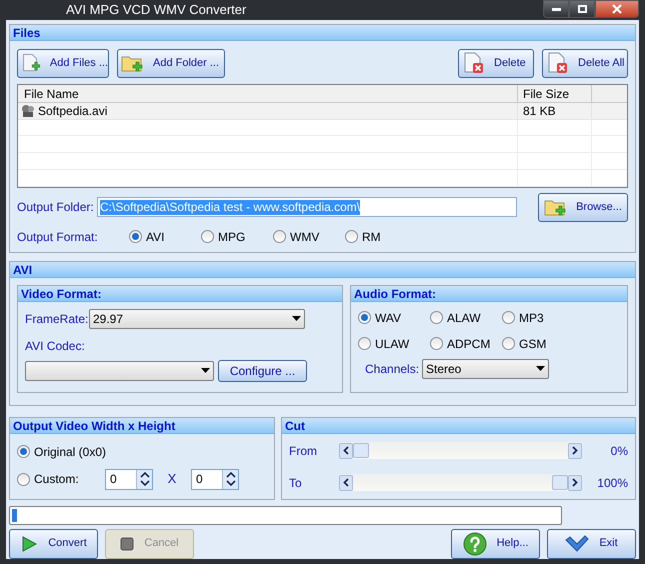  What do you see at coordinates (172, 479) in the screenshot?
I see `times-sign: X` at bounding box center [172, 479].